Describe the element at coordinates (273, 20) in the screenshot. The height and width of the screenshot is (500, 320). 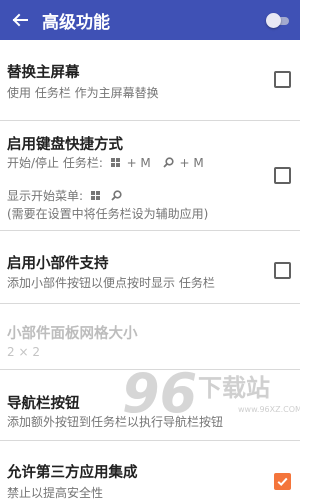
I see `toggle-thumb` at that location.